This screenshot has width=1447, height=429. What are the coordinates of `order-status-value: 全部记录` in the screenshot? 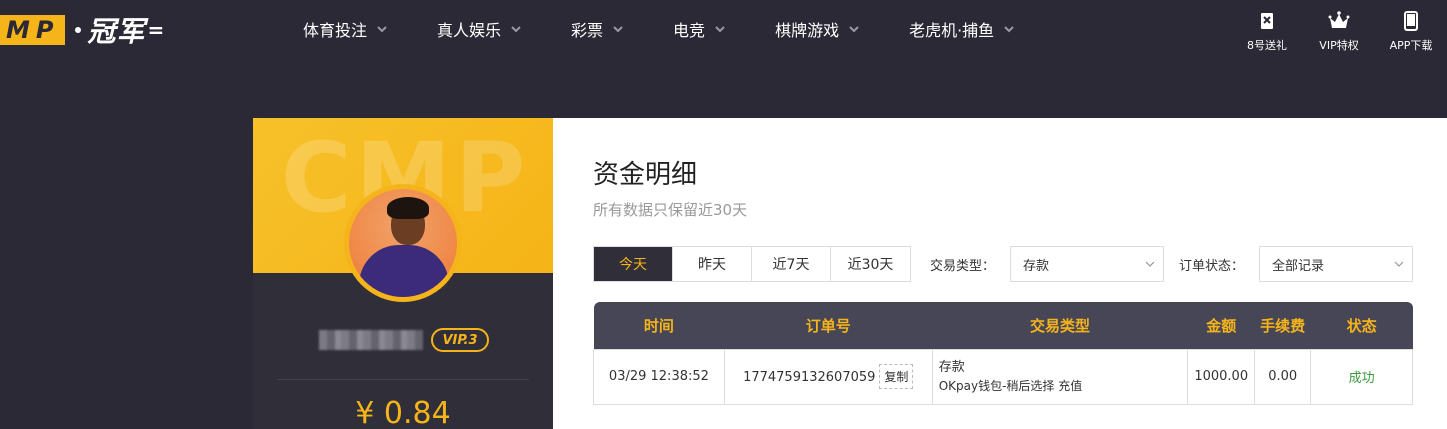 It's located at (1298, 266).